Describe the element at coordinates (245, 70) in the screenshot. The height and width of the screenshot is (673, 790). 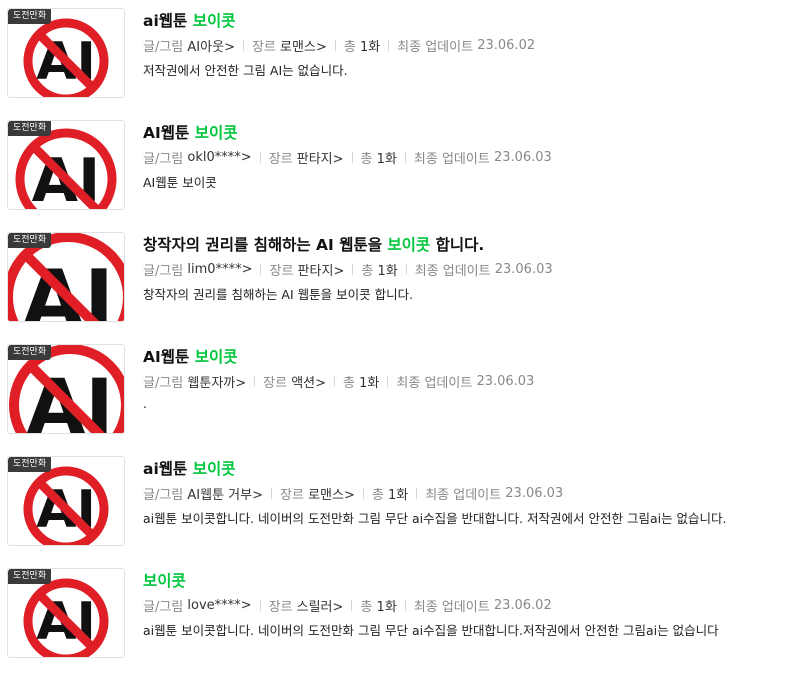
I see `webtoon-description: 저작권에서 안전한 그림 AI는 없습니다.` at that location.